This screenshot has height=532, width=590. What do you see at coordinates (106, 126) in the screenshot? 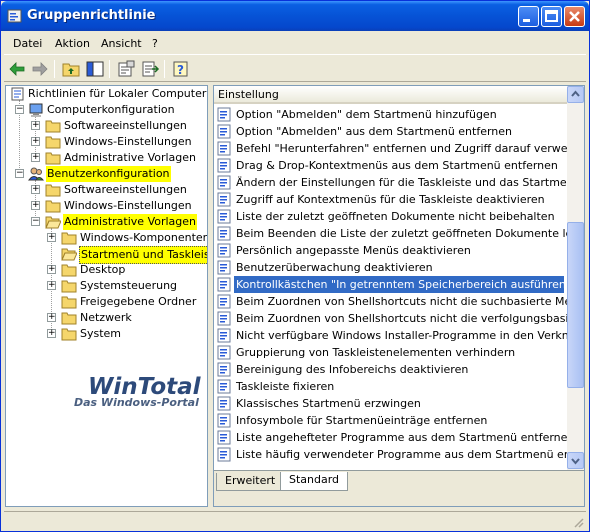
I see `tree-item-computer-software: + Softwareeinstellungen` at bounding box center [106, 126].